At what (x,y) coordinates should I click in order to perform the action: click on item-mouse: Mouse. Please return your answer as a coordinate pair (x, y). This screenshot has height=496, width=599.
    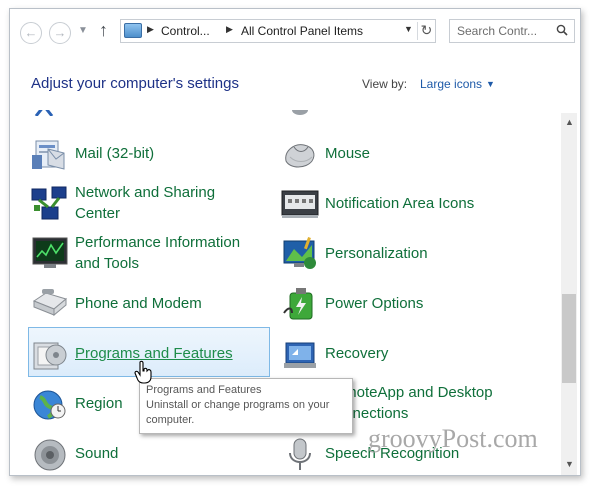
    Looking at the image, I should click on (395, 154).